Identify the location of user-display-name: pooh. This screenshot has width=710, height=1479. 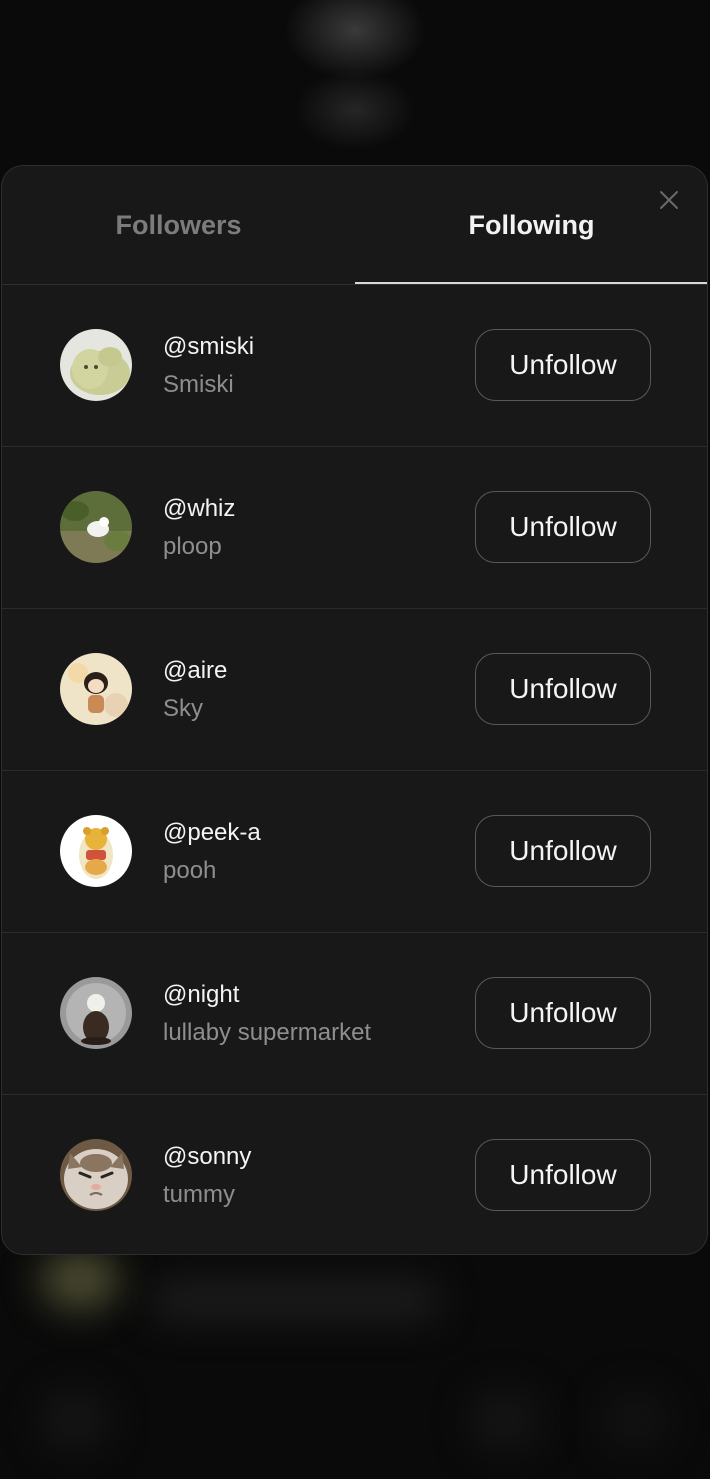
(190, 870).